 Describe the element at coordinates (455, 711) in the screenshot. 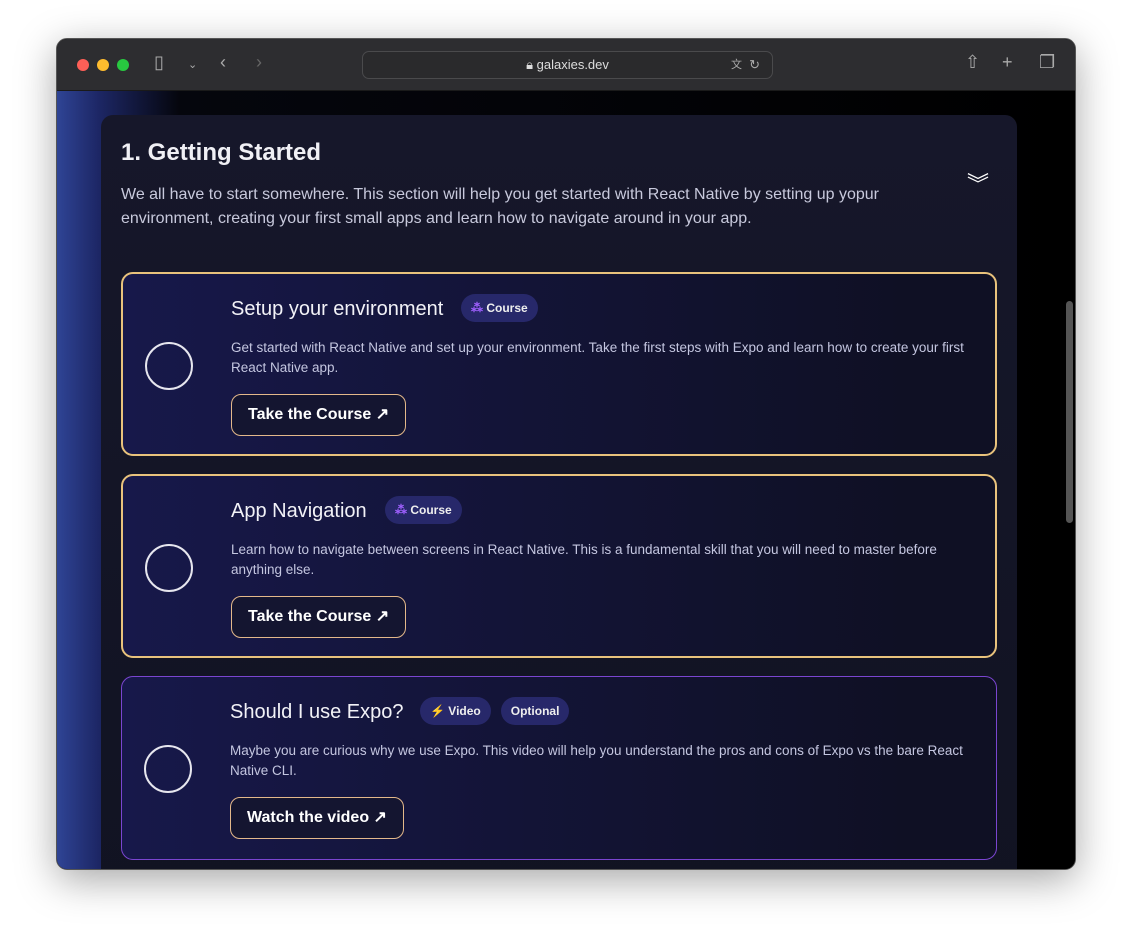

I see `video-badge: ⚡ Video` at that location.